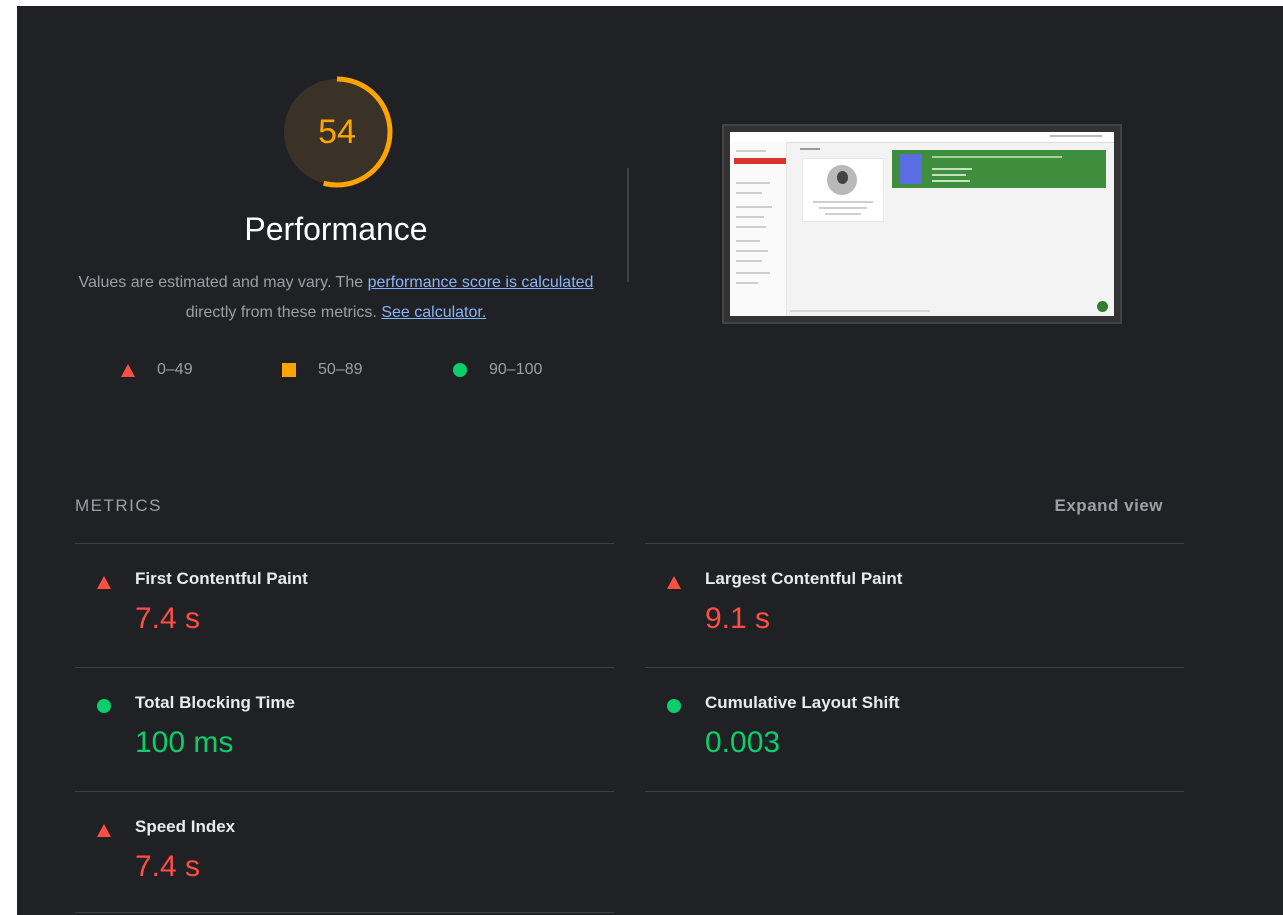  I want to click on vertical-divider, so click(628, 225).